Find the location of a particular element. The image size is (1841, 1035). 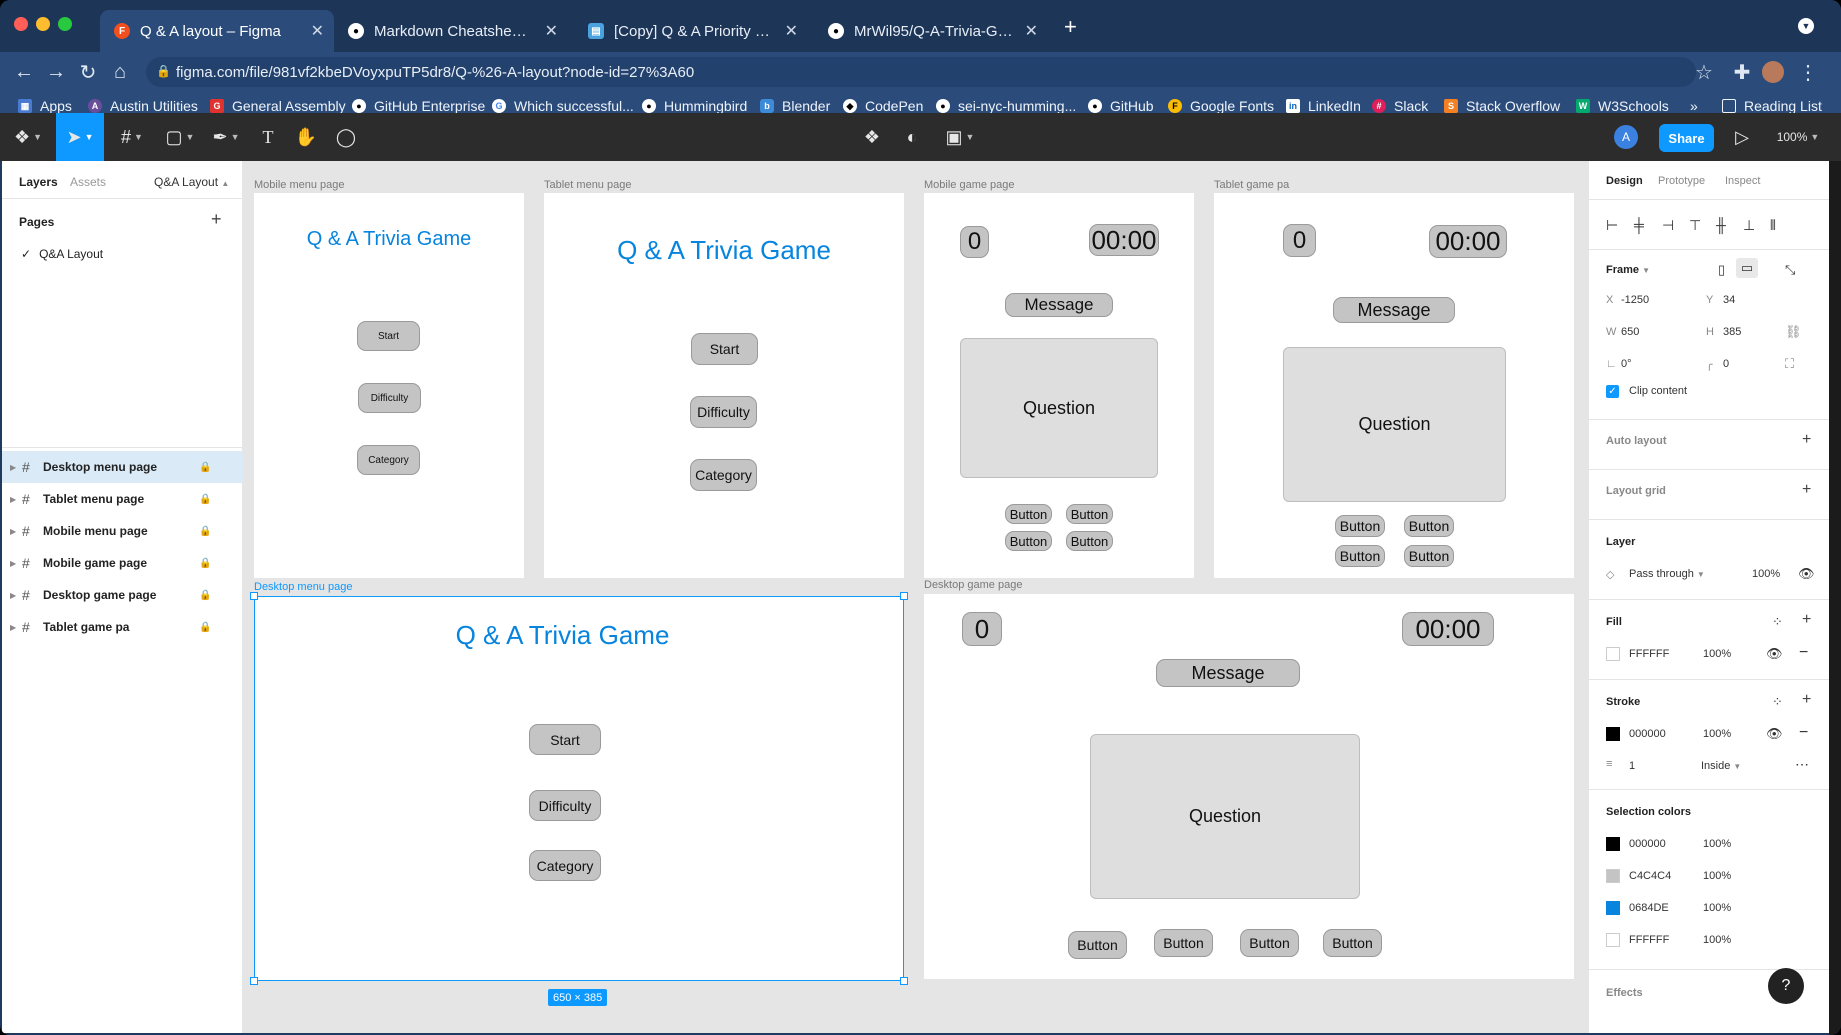

stroke-position-dropdown: Inside ▼ is located at coordinates (1721, 766).